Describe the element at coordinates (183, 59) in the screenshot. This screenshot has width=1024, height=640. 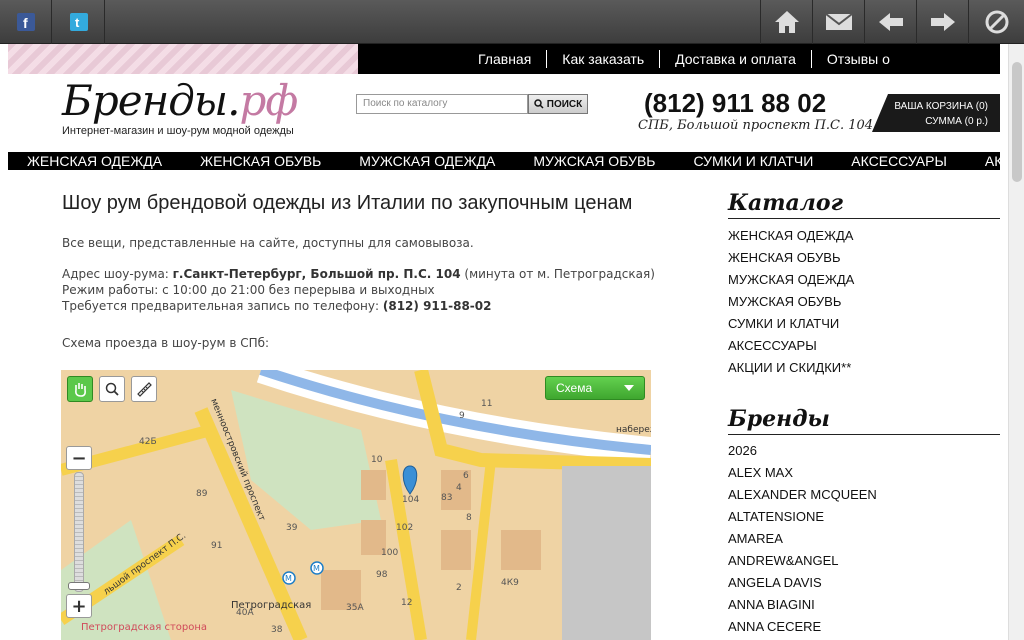
I see `top-band-decoration` at that location.